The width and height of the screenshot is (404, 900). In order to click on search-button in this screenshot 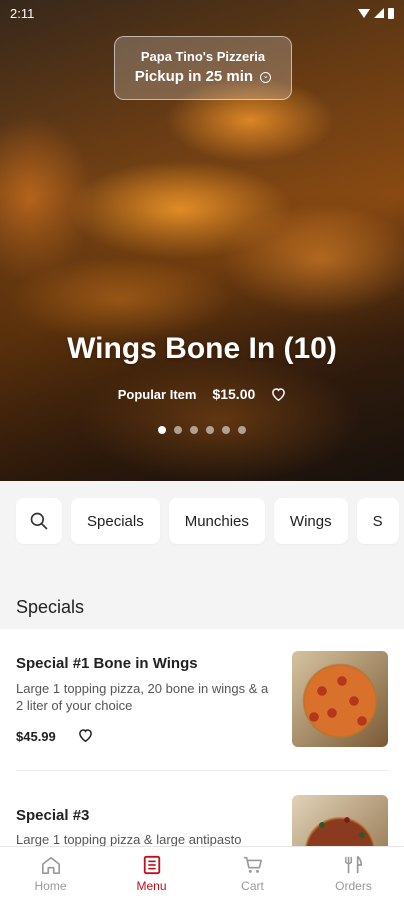, I will do `click(39, 521)`.